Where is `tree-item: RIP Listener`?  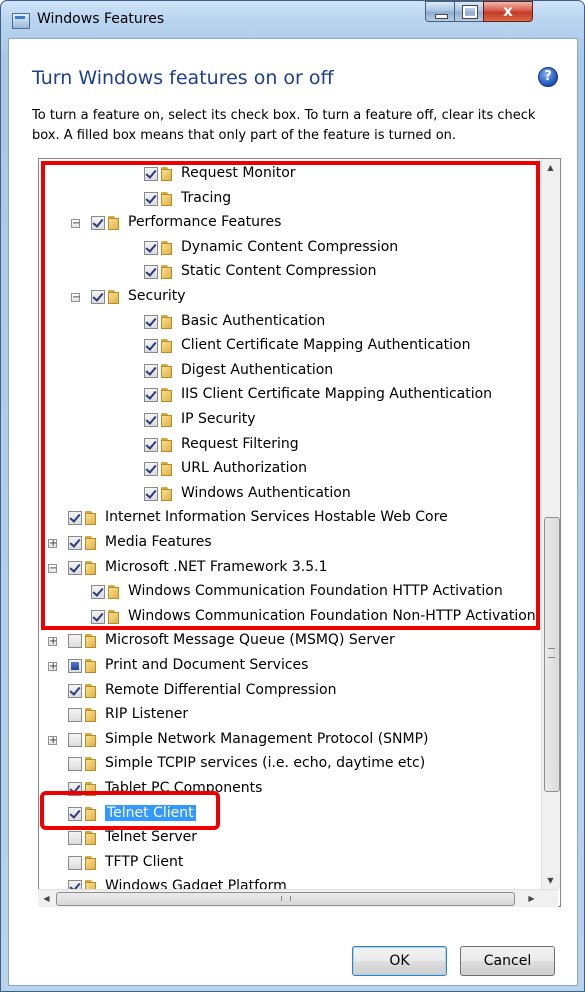
tree-item: RIP Listener is located at coordinates (299, 716).